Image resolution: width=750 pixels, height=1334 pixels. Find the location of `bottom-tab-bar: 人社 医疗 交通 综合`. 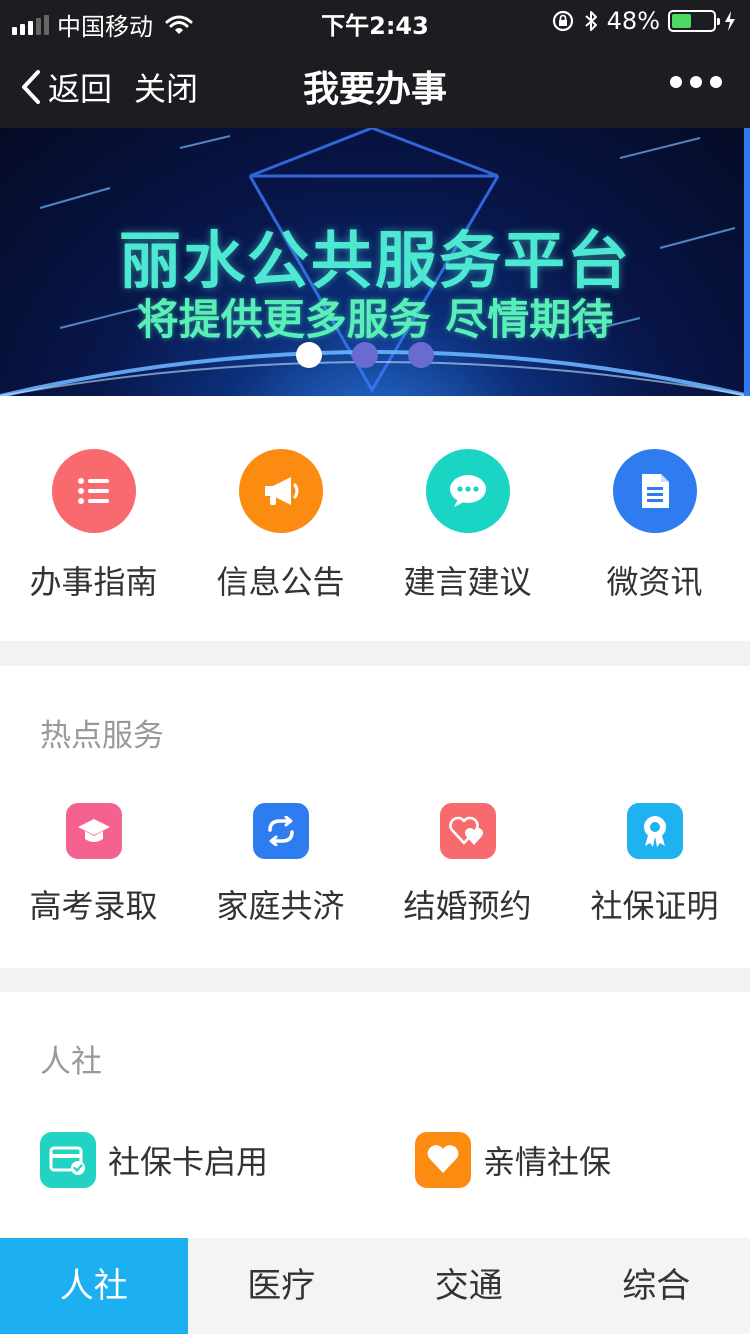

bottom-tab-bar: 人社 医疗 交通 综合 is located at coordinates (375, 1286).